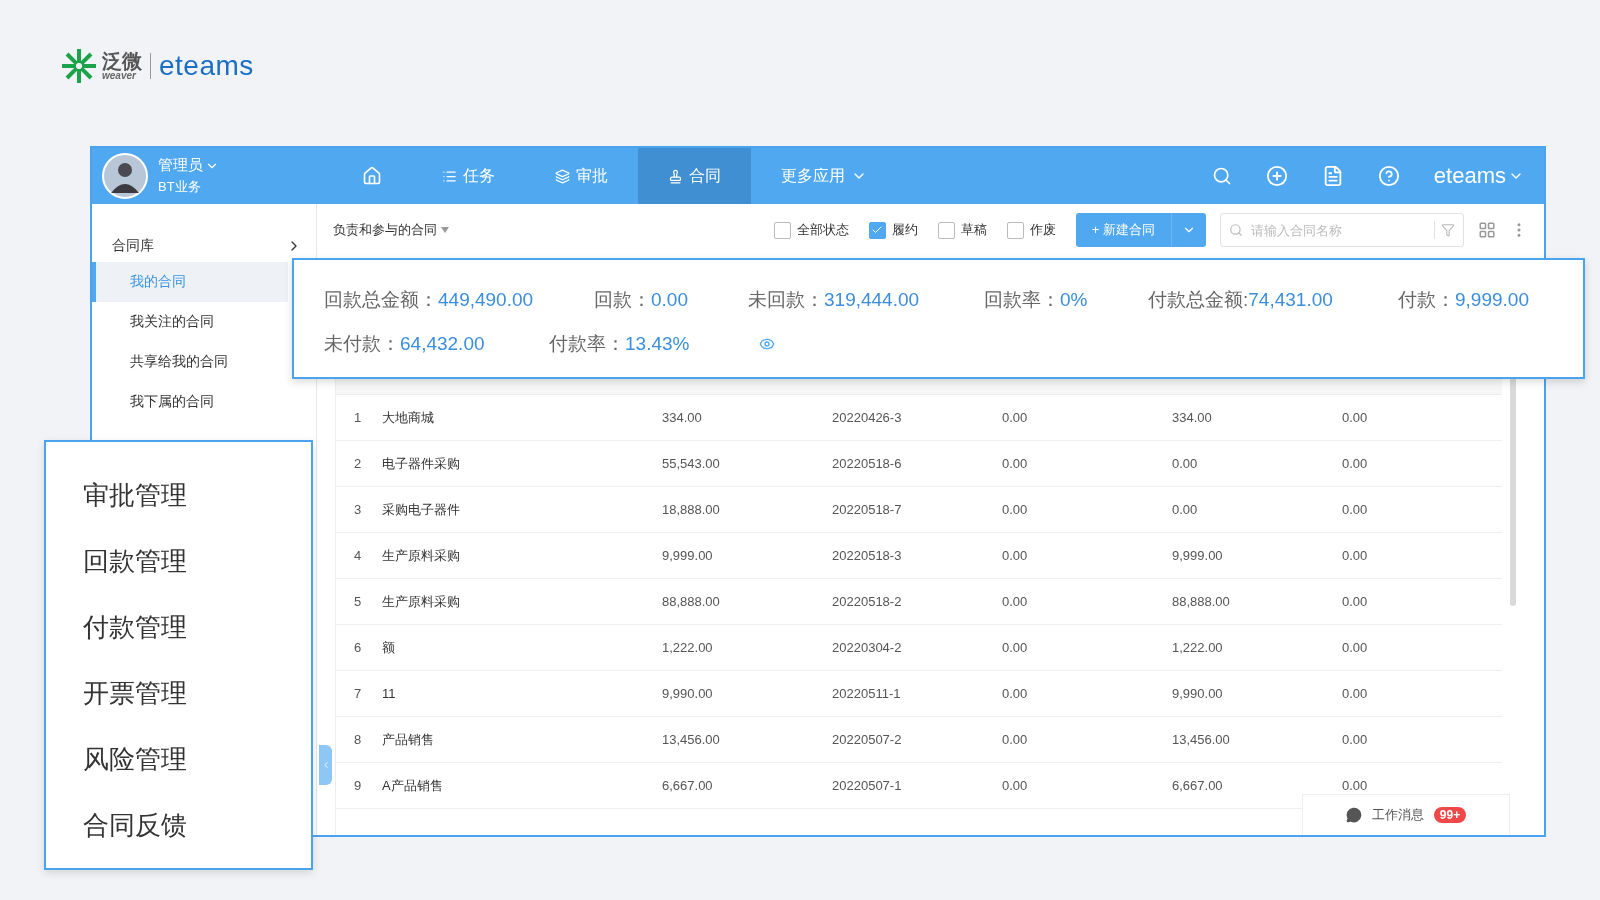  Describe the element at coordinates (824, 176) in the screenshot. I see `nav-tab: 更多应用` at that location.